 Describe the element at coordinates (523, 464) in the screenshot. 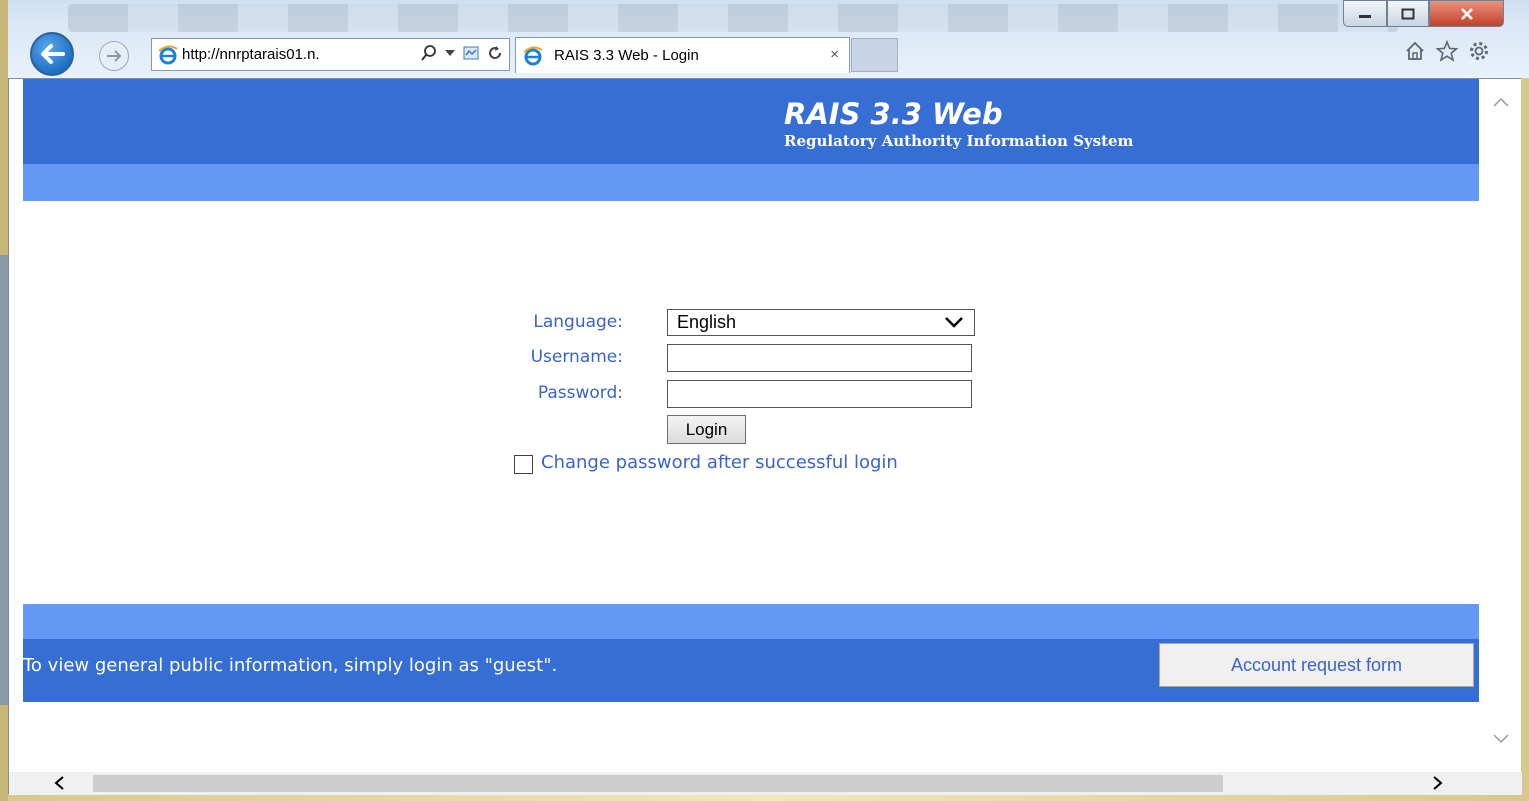

I see `change-password-checkbox` at that location.